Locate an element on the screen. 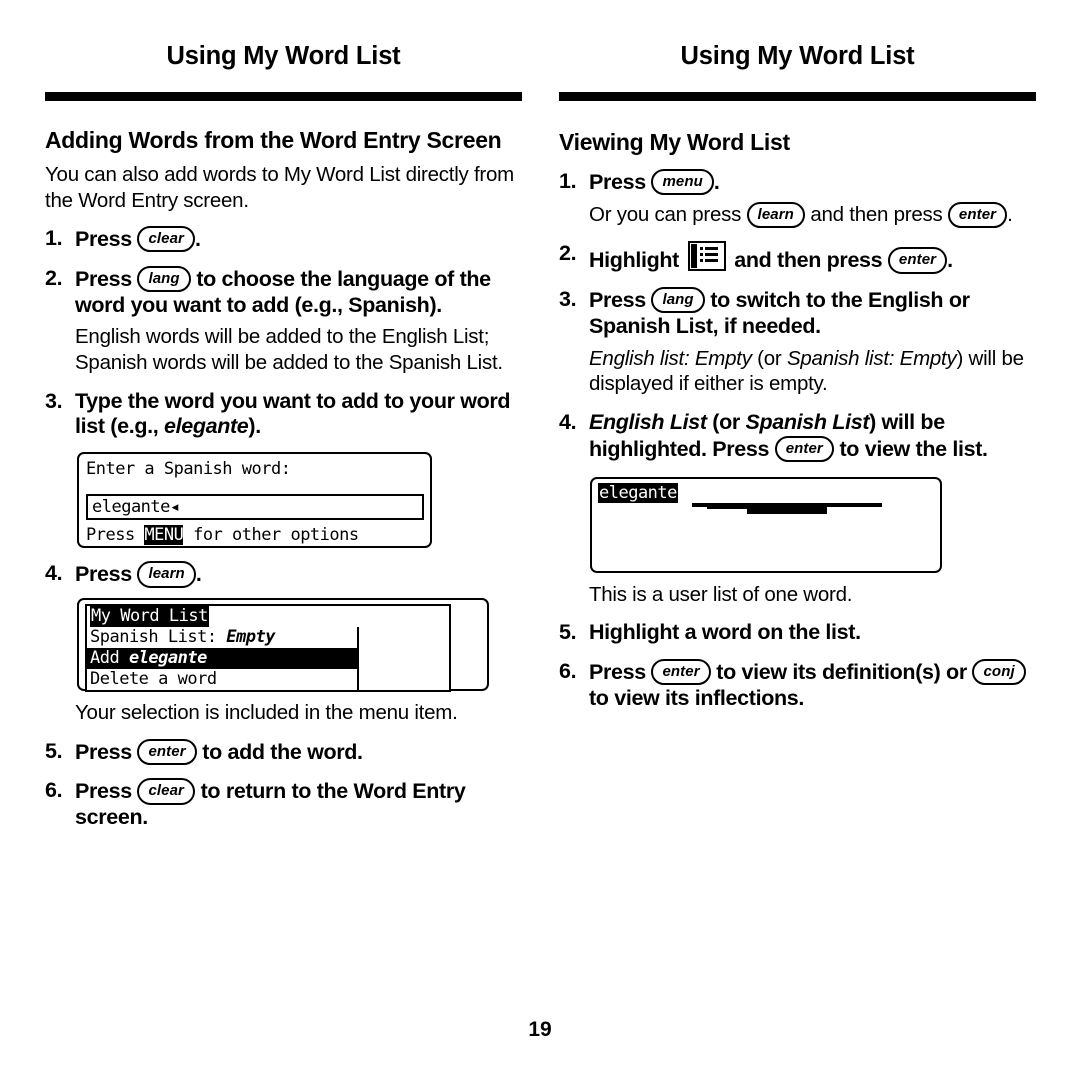 The height and width of the screenshot is (1080, 1080). step-text: Press menu. is located at coordinates (812, 182).